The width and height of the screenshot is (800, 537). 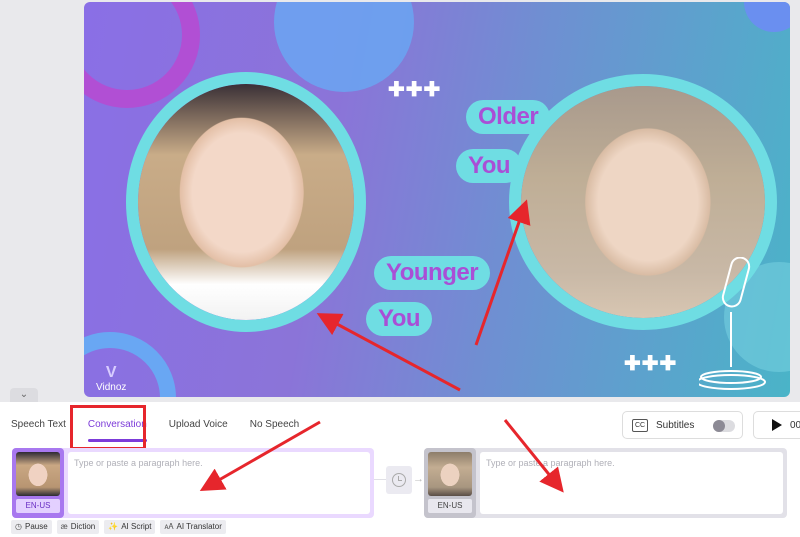 I want to click on speaker-1-avatar-card: EN-US, so click(x=38, y=483).